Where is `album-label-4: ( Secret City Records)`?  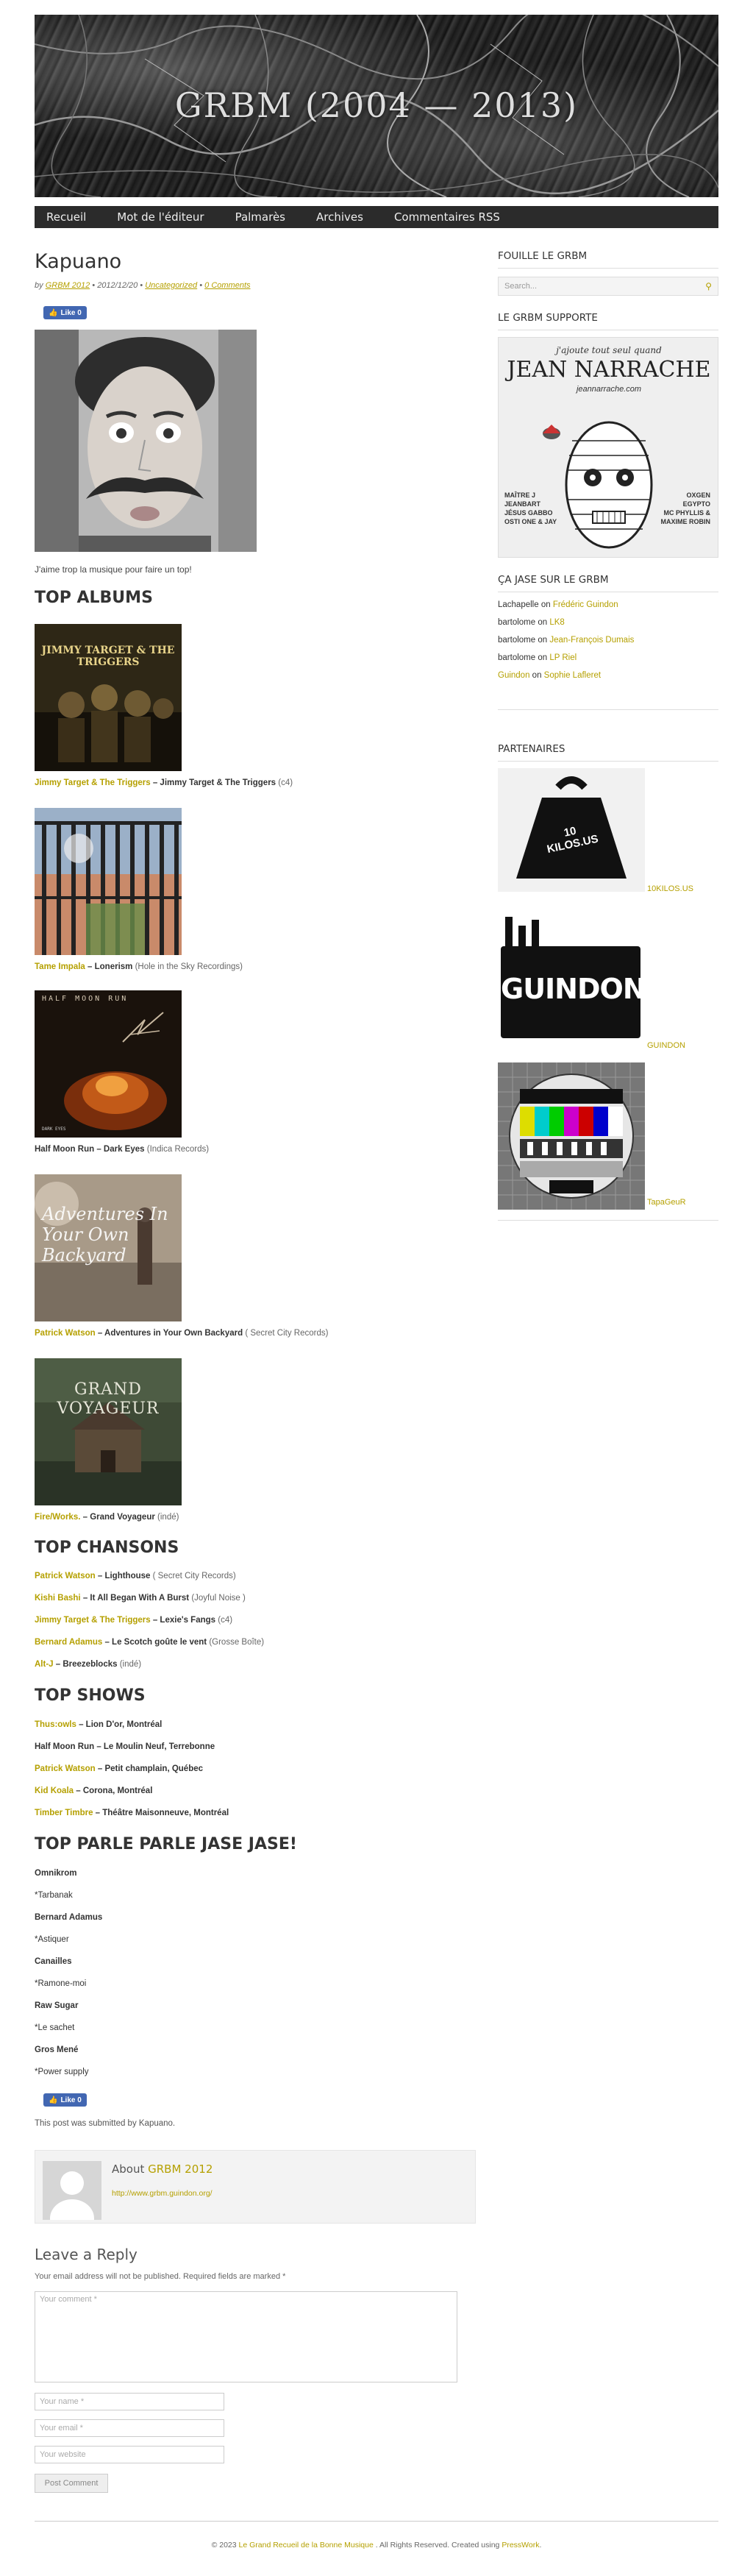
album-label-4: ( Secret City Records) is located at coordinates (286, 1333).